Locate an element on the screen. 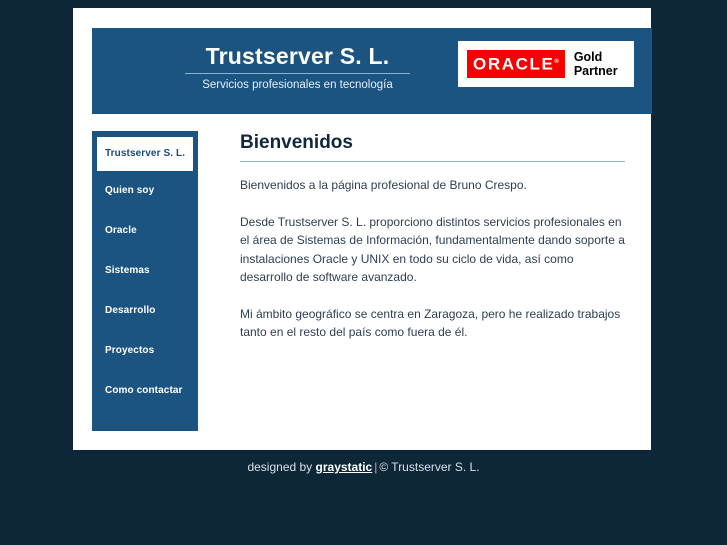  sidebar-item-desarrollo: Desarrollo is located at coordinates (145, 311).